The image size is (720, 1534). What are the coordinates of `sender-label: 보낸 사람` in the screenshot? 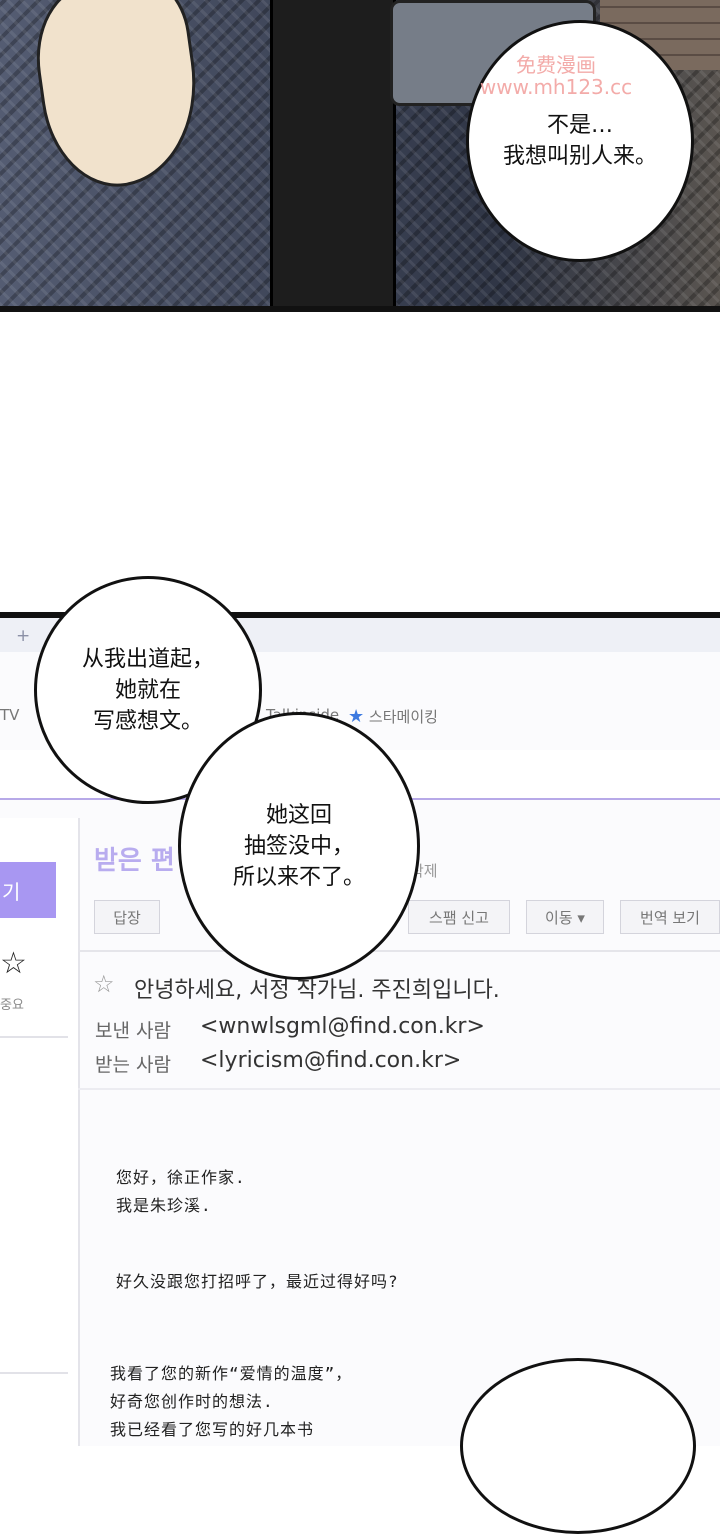 It's located at (133, 1031).